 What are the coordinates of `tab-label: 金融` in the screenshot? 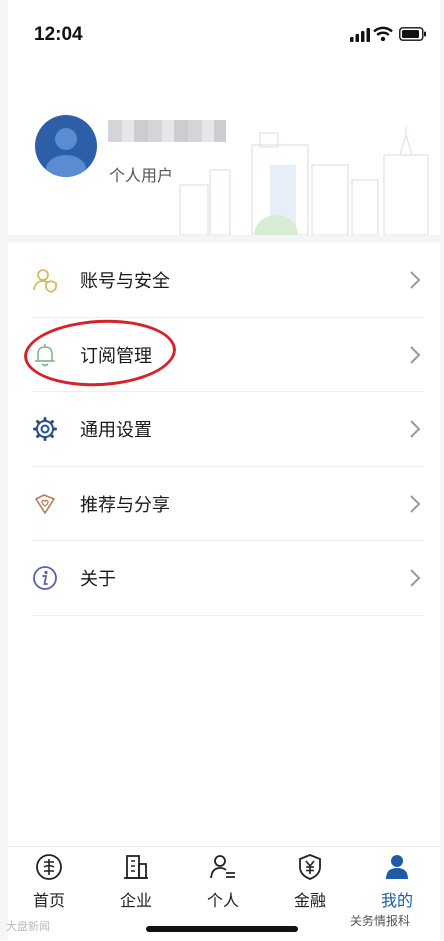 It's located at (309, 901).